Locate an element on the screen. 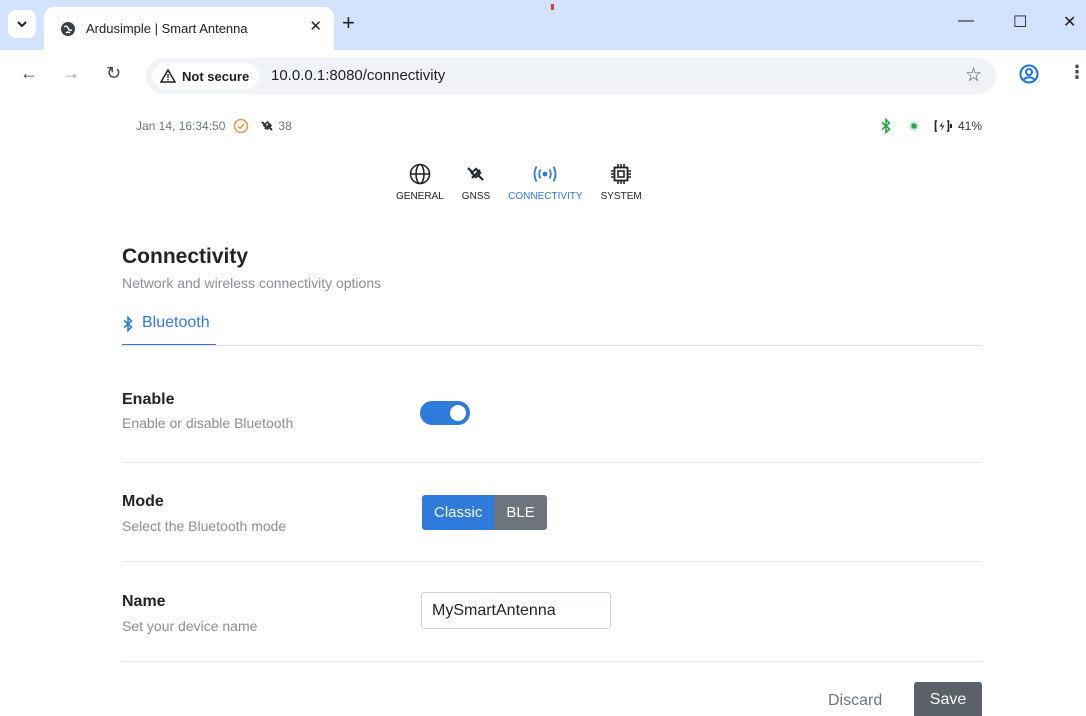 The height and width of the screenshot is (716, 1086). satellite-count: 38 is located at coordinates (285, 126).